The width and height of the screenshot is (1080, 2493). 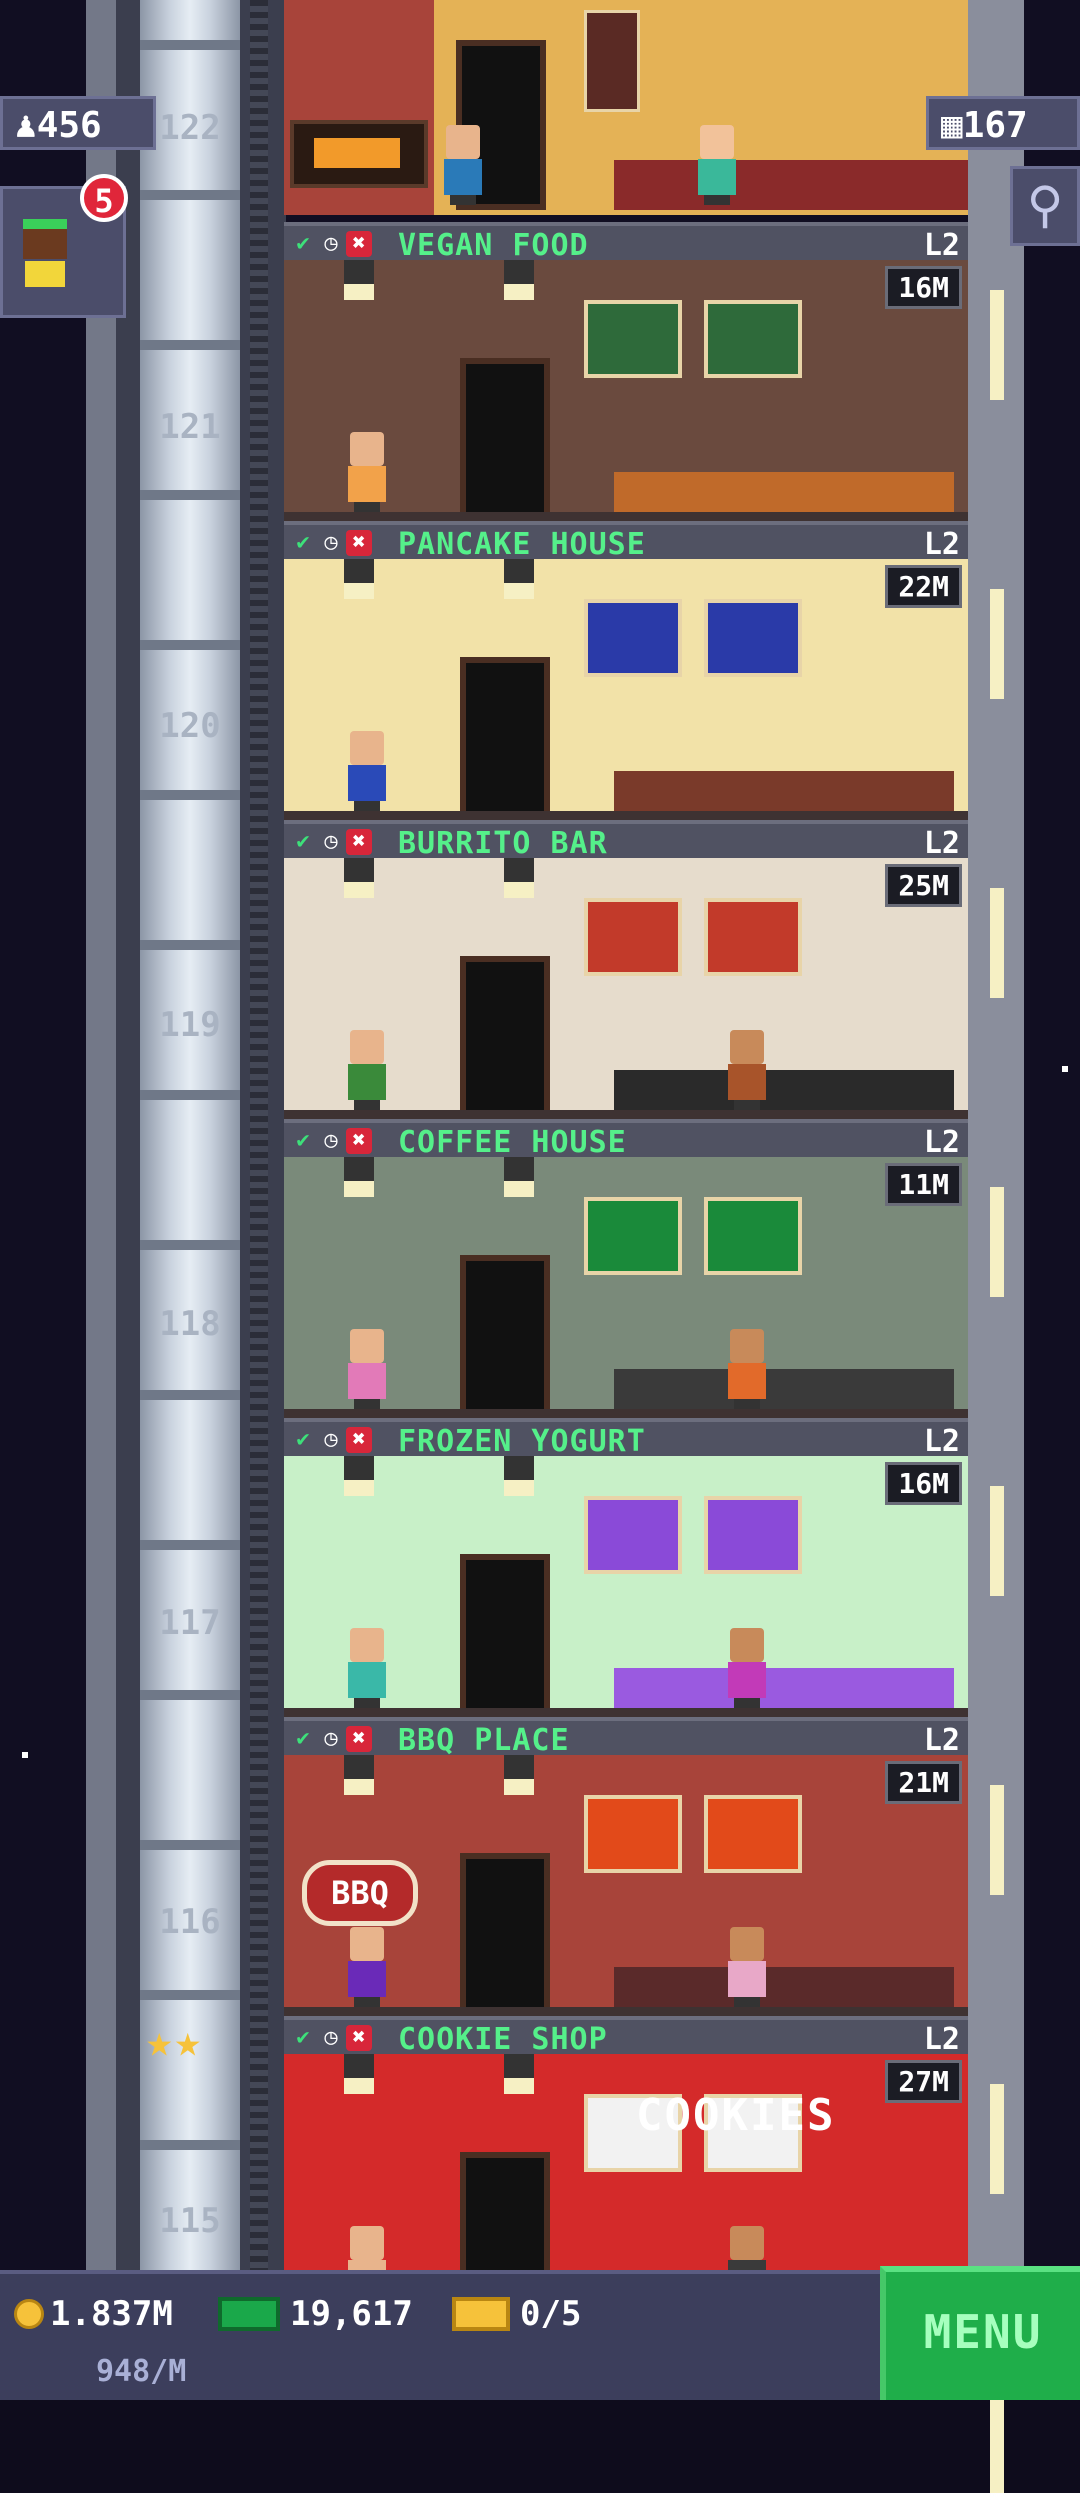 What do you see at coordinates (923, 1782) in the screenshot?
I see `floor-stock-badge: 21M` at bounding box center [923, 1782].